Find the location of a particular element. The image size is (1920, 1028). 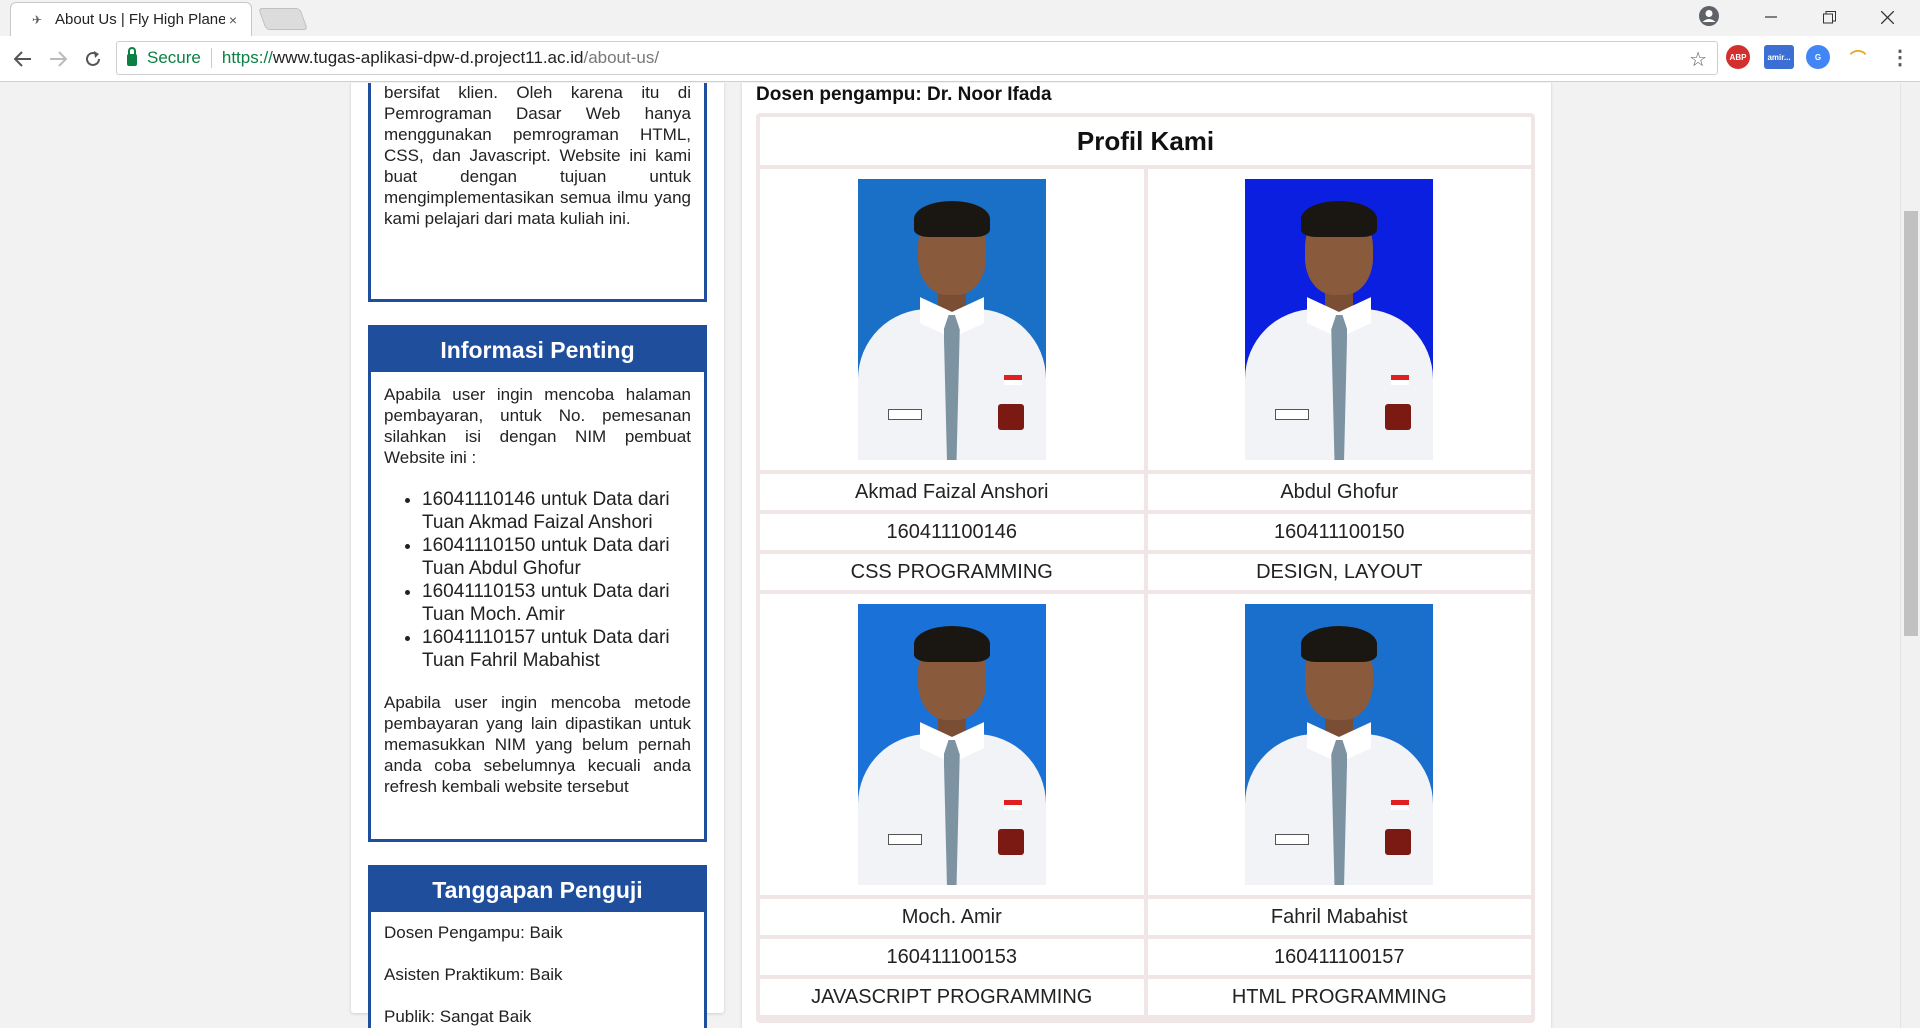

reload-button is located at coordinates (93, 59).